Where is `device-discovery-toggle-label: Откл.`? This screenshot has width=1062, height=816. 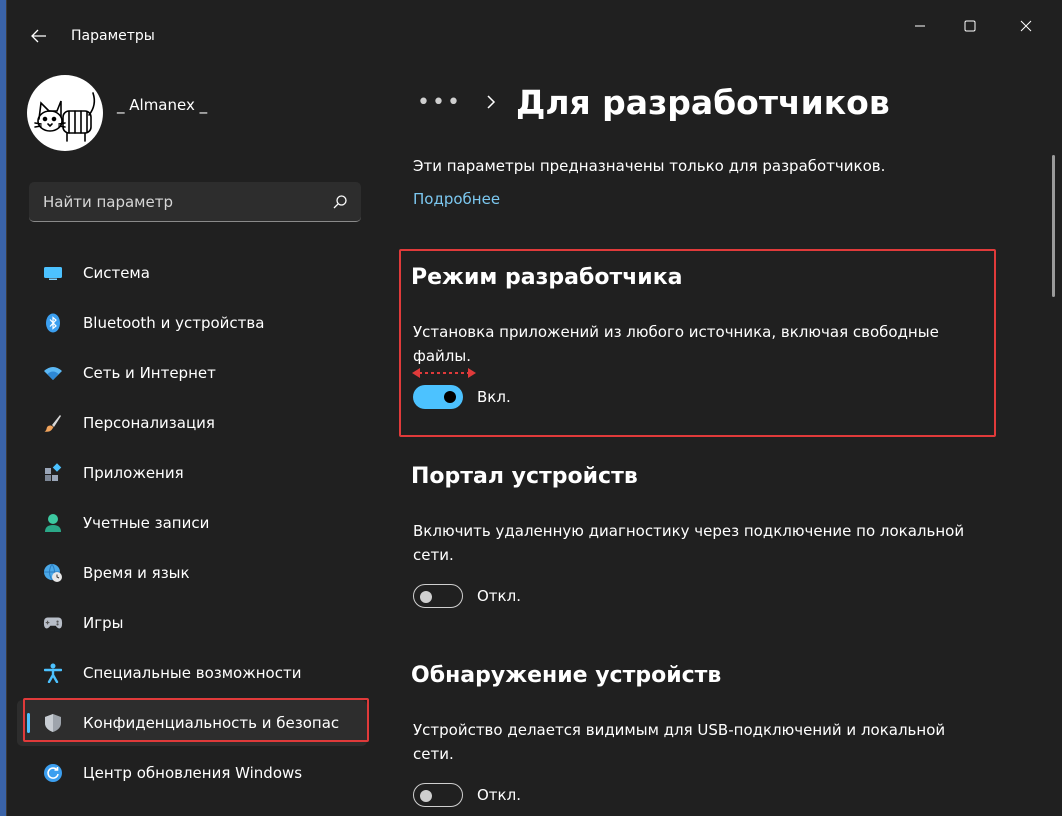 device-discovery-toggle-label: Откл. is located at coordinates (499, 795).